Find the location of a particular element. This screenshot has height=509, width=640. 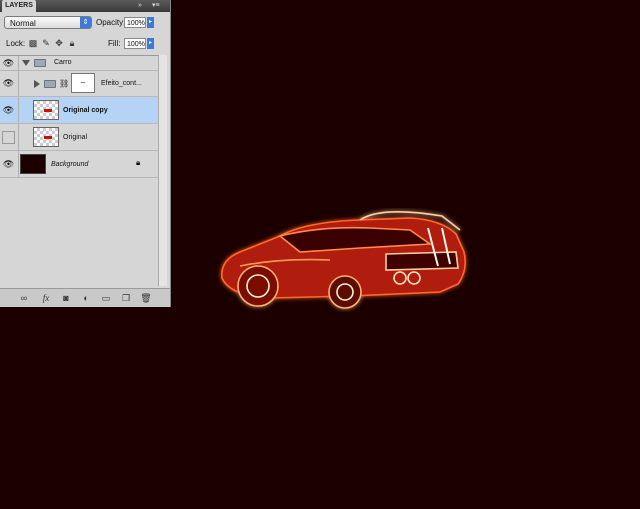

fill-label: Fill: is located at coordinates (114, 43).